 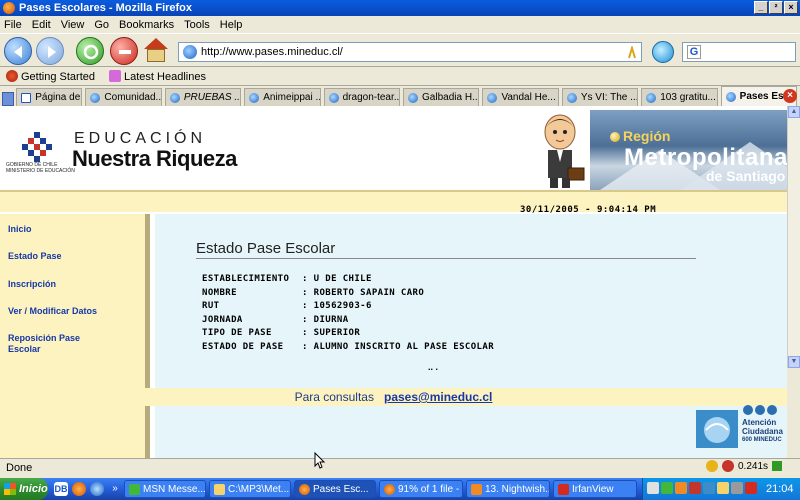 I want to click on irfanview-icon, so click(x=563, y=489).